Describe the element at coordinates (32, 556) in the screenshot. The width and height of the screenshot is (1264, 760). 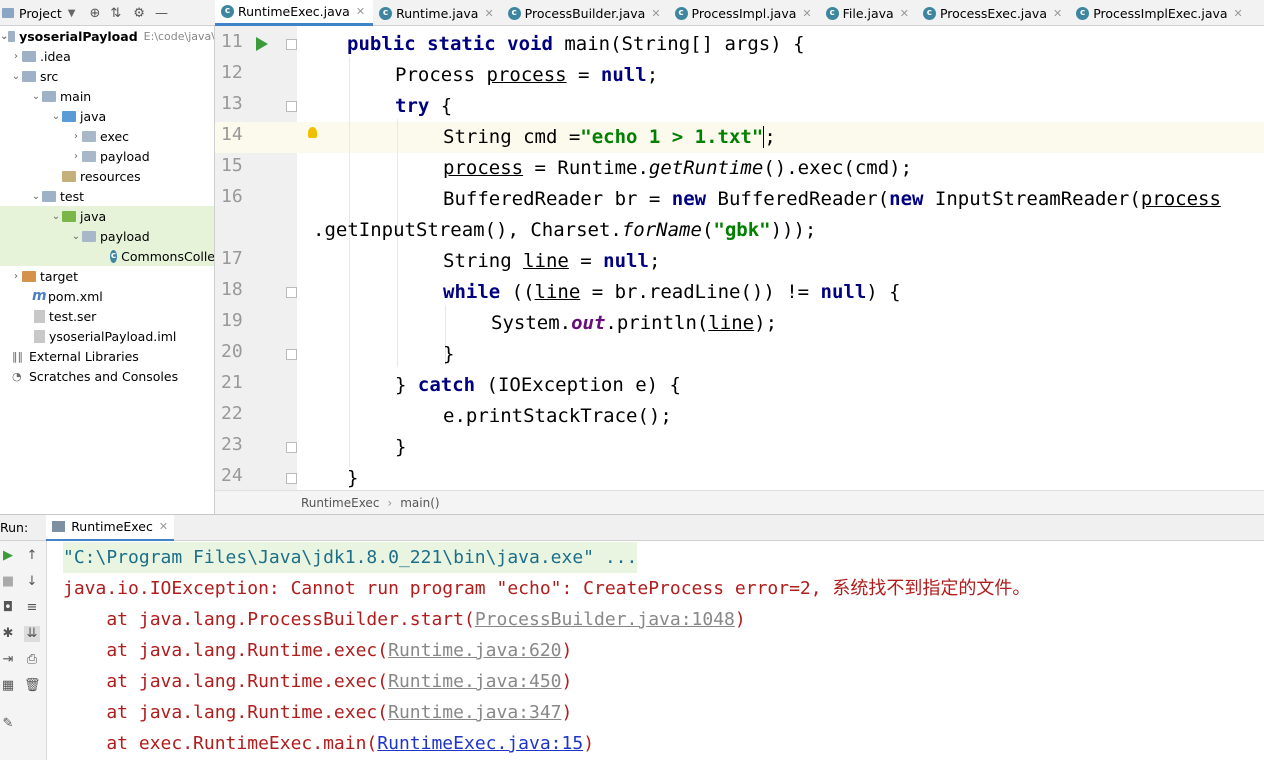
I see `arrow-up-icon: ↑` at that location.